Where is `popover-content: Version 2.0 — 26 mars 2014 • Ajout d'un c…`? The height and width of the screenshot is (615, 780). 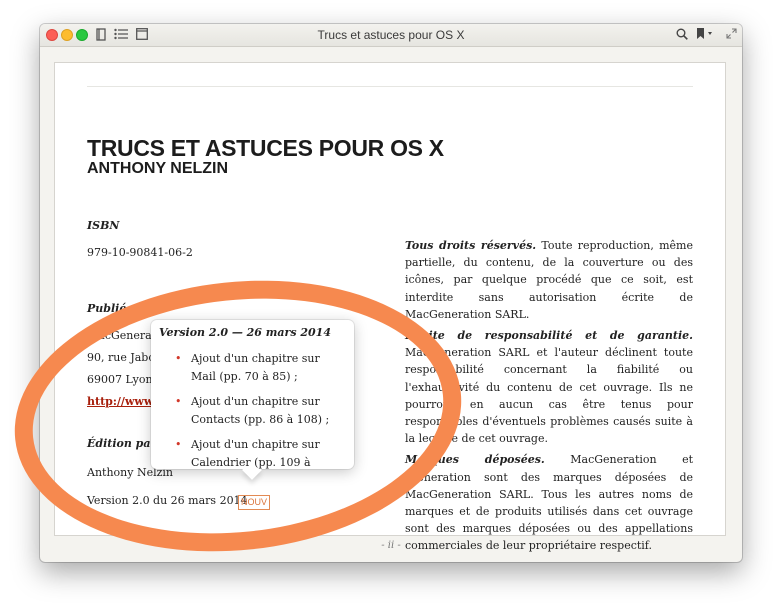
popover-content: Version 2.0 — 26 mars 2014 • Ajout d'un c… is located at coordinates (252, 394).